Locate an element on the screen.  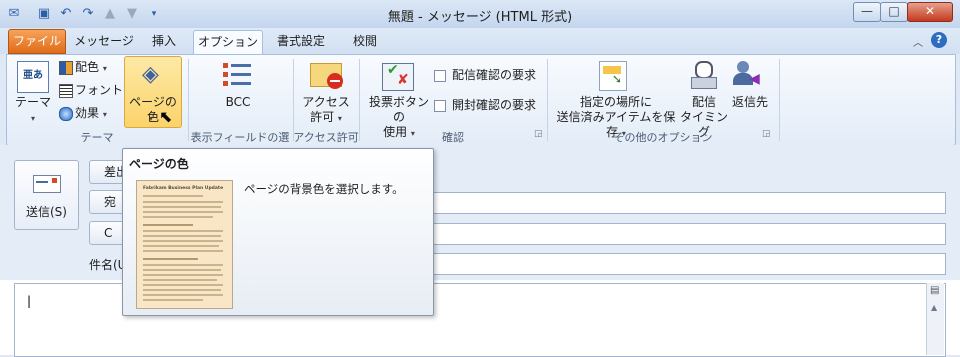
subject-label: 件名(U is located at coordinates (108, 265).